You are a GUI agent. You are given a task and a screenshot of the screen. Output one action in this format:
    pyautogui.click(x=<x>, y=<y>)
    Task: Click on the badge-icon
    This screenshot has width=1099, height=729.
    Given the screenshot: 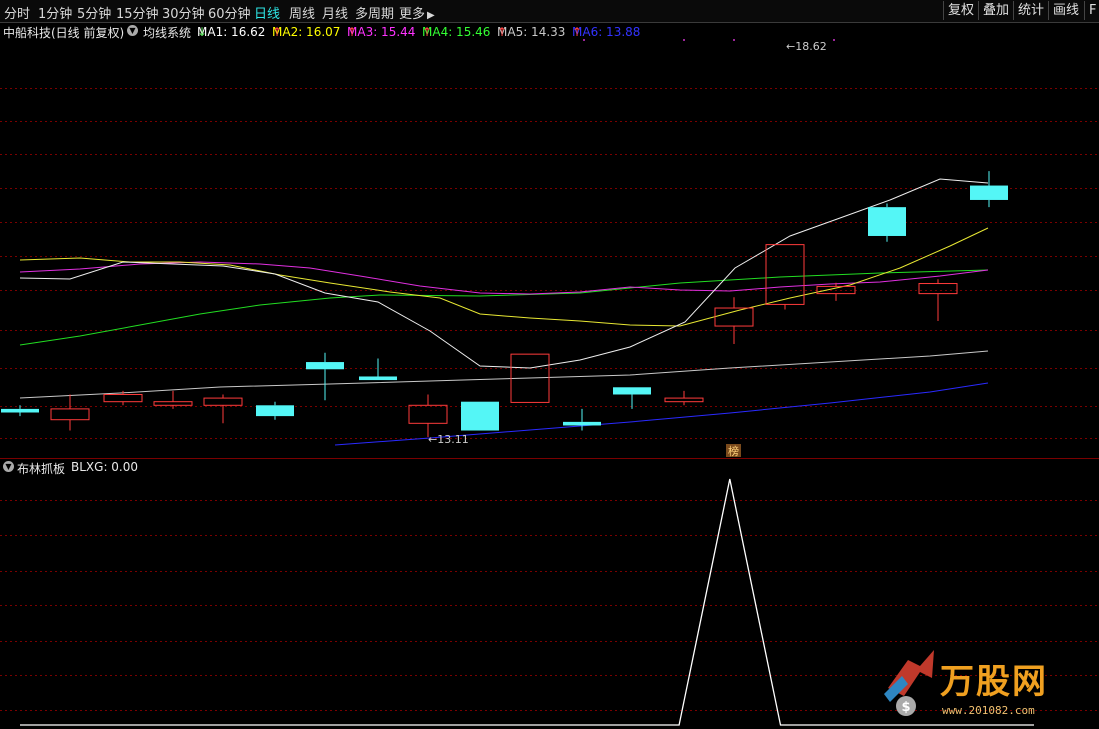 What is the action you would take?
    pyautogui.click(x=733, y=450)
    